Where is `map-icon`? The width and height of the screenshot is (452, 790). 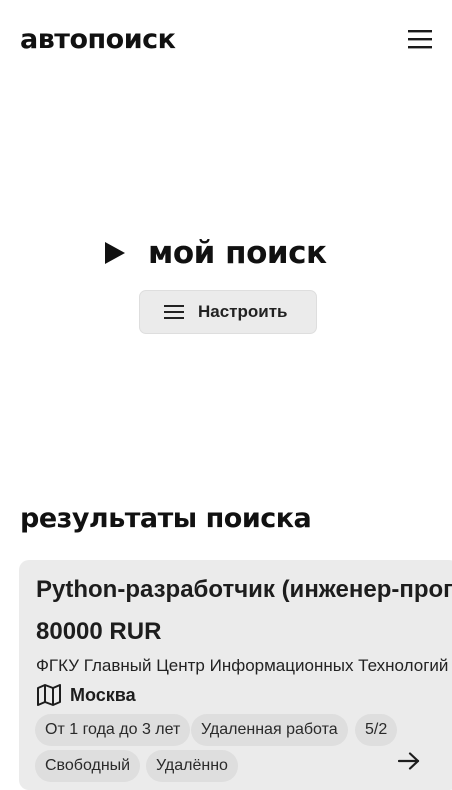 map-icon is located at coordinates (49, 695).